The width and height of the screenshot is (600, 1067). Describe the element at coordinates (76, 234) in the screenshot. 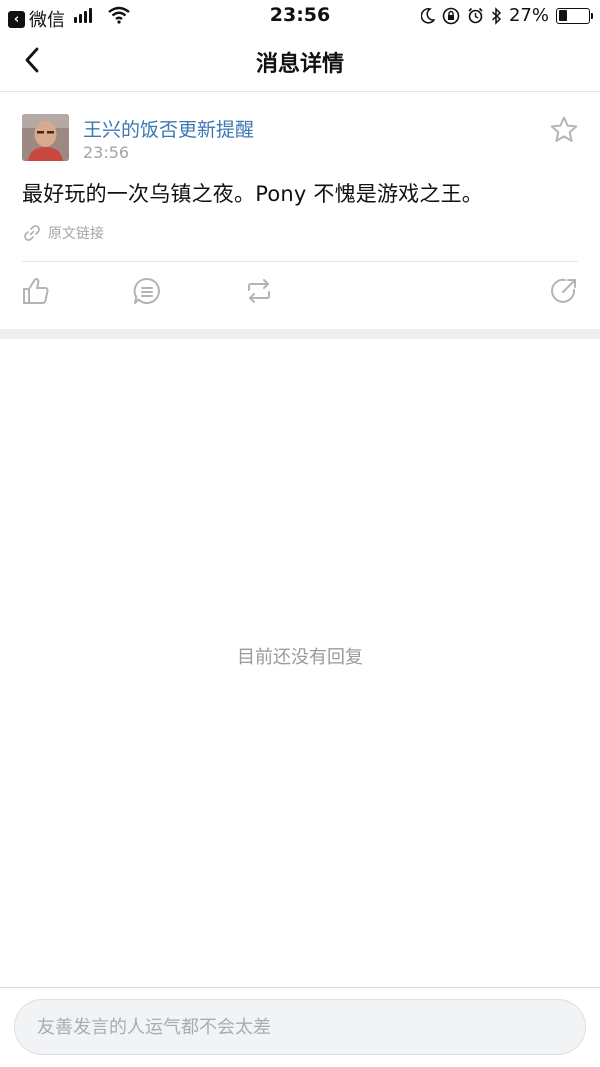

I see `source-link-label: 原文链接` at that location.